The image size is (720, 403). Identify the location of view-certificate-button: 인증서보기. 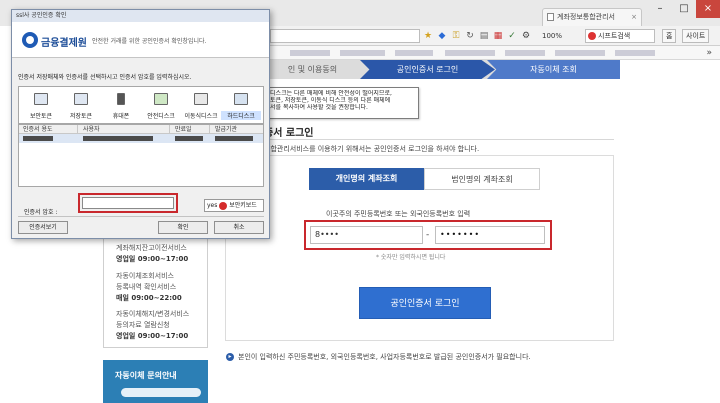
(43, 227).